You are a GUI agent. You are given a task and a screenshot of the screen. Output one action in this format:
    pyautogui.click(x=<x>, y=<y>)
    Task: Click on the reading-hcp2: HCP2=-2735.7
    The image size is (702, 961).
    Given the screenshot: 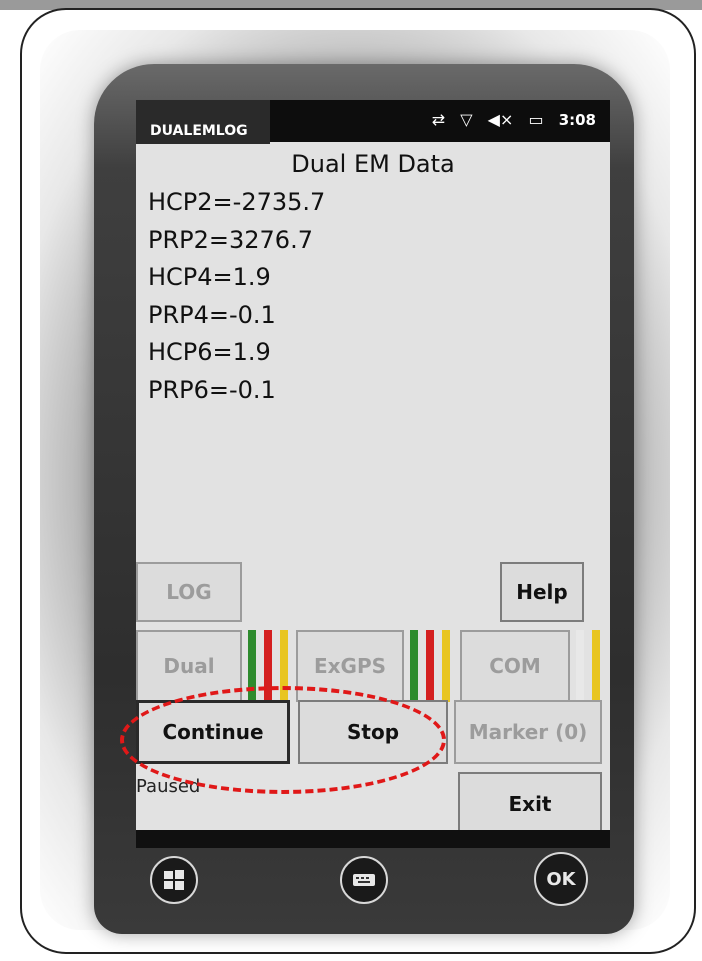 What is the action you would take?
    pyautogui.click(x=237, y=202)
    